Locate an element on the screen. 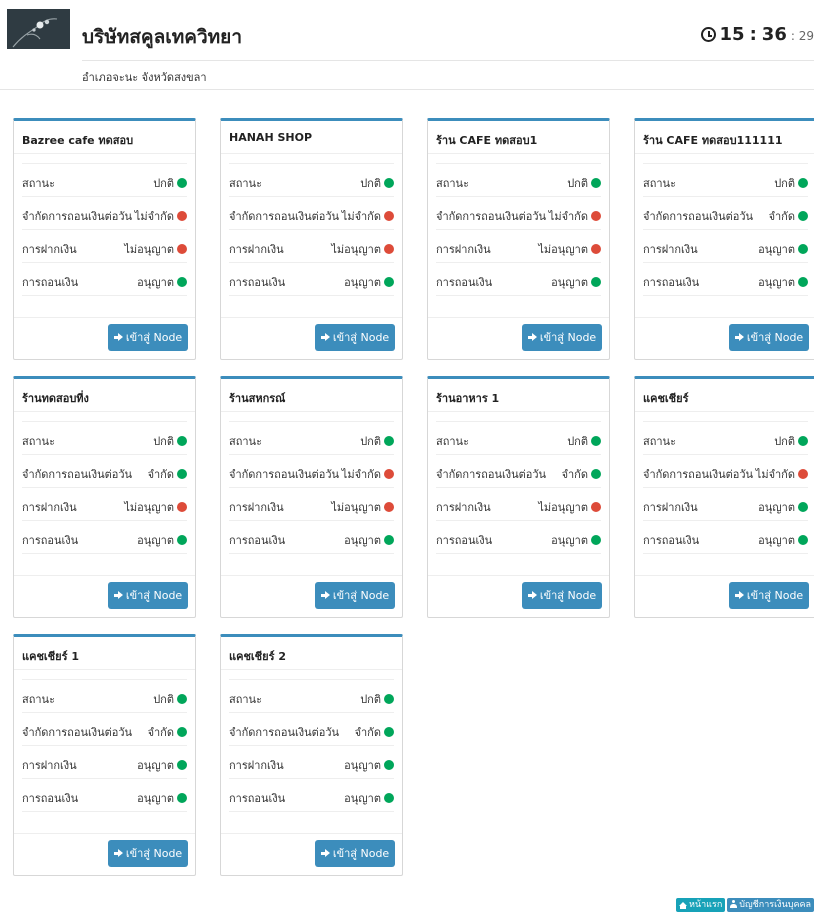  withdraw-limit-row: จำกัดการถอนเงินต่อวัน ไม่จำกัด is located at coordinates (311, 212).